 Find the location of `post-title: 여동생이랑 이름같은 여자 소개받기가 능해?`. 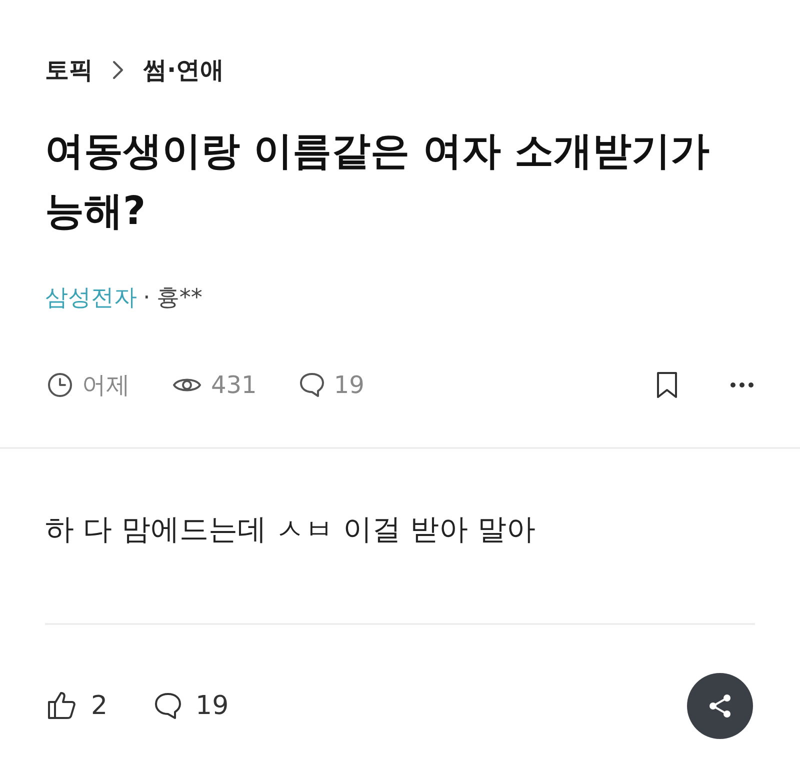

post-title: 여동생이랑 이름같은 여자 소개받기가 능해? is located at coordinates (378, 182).